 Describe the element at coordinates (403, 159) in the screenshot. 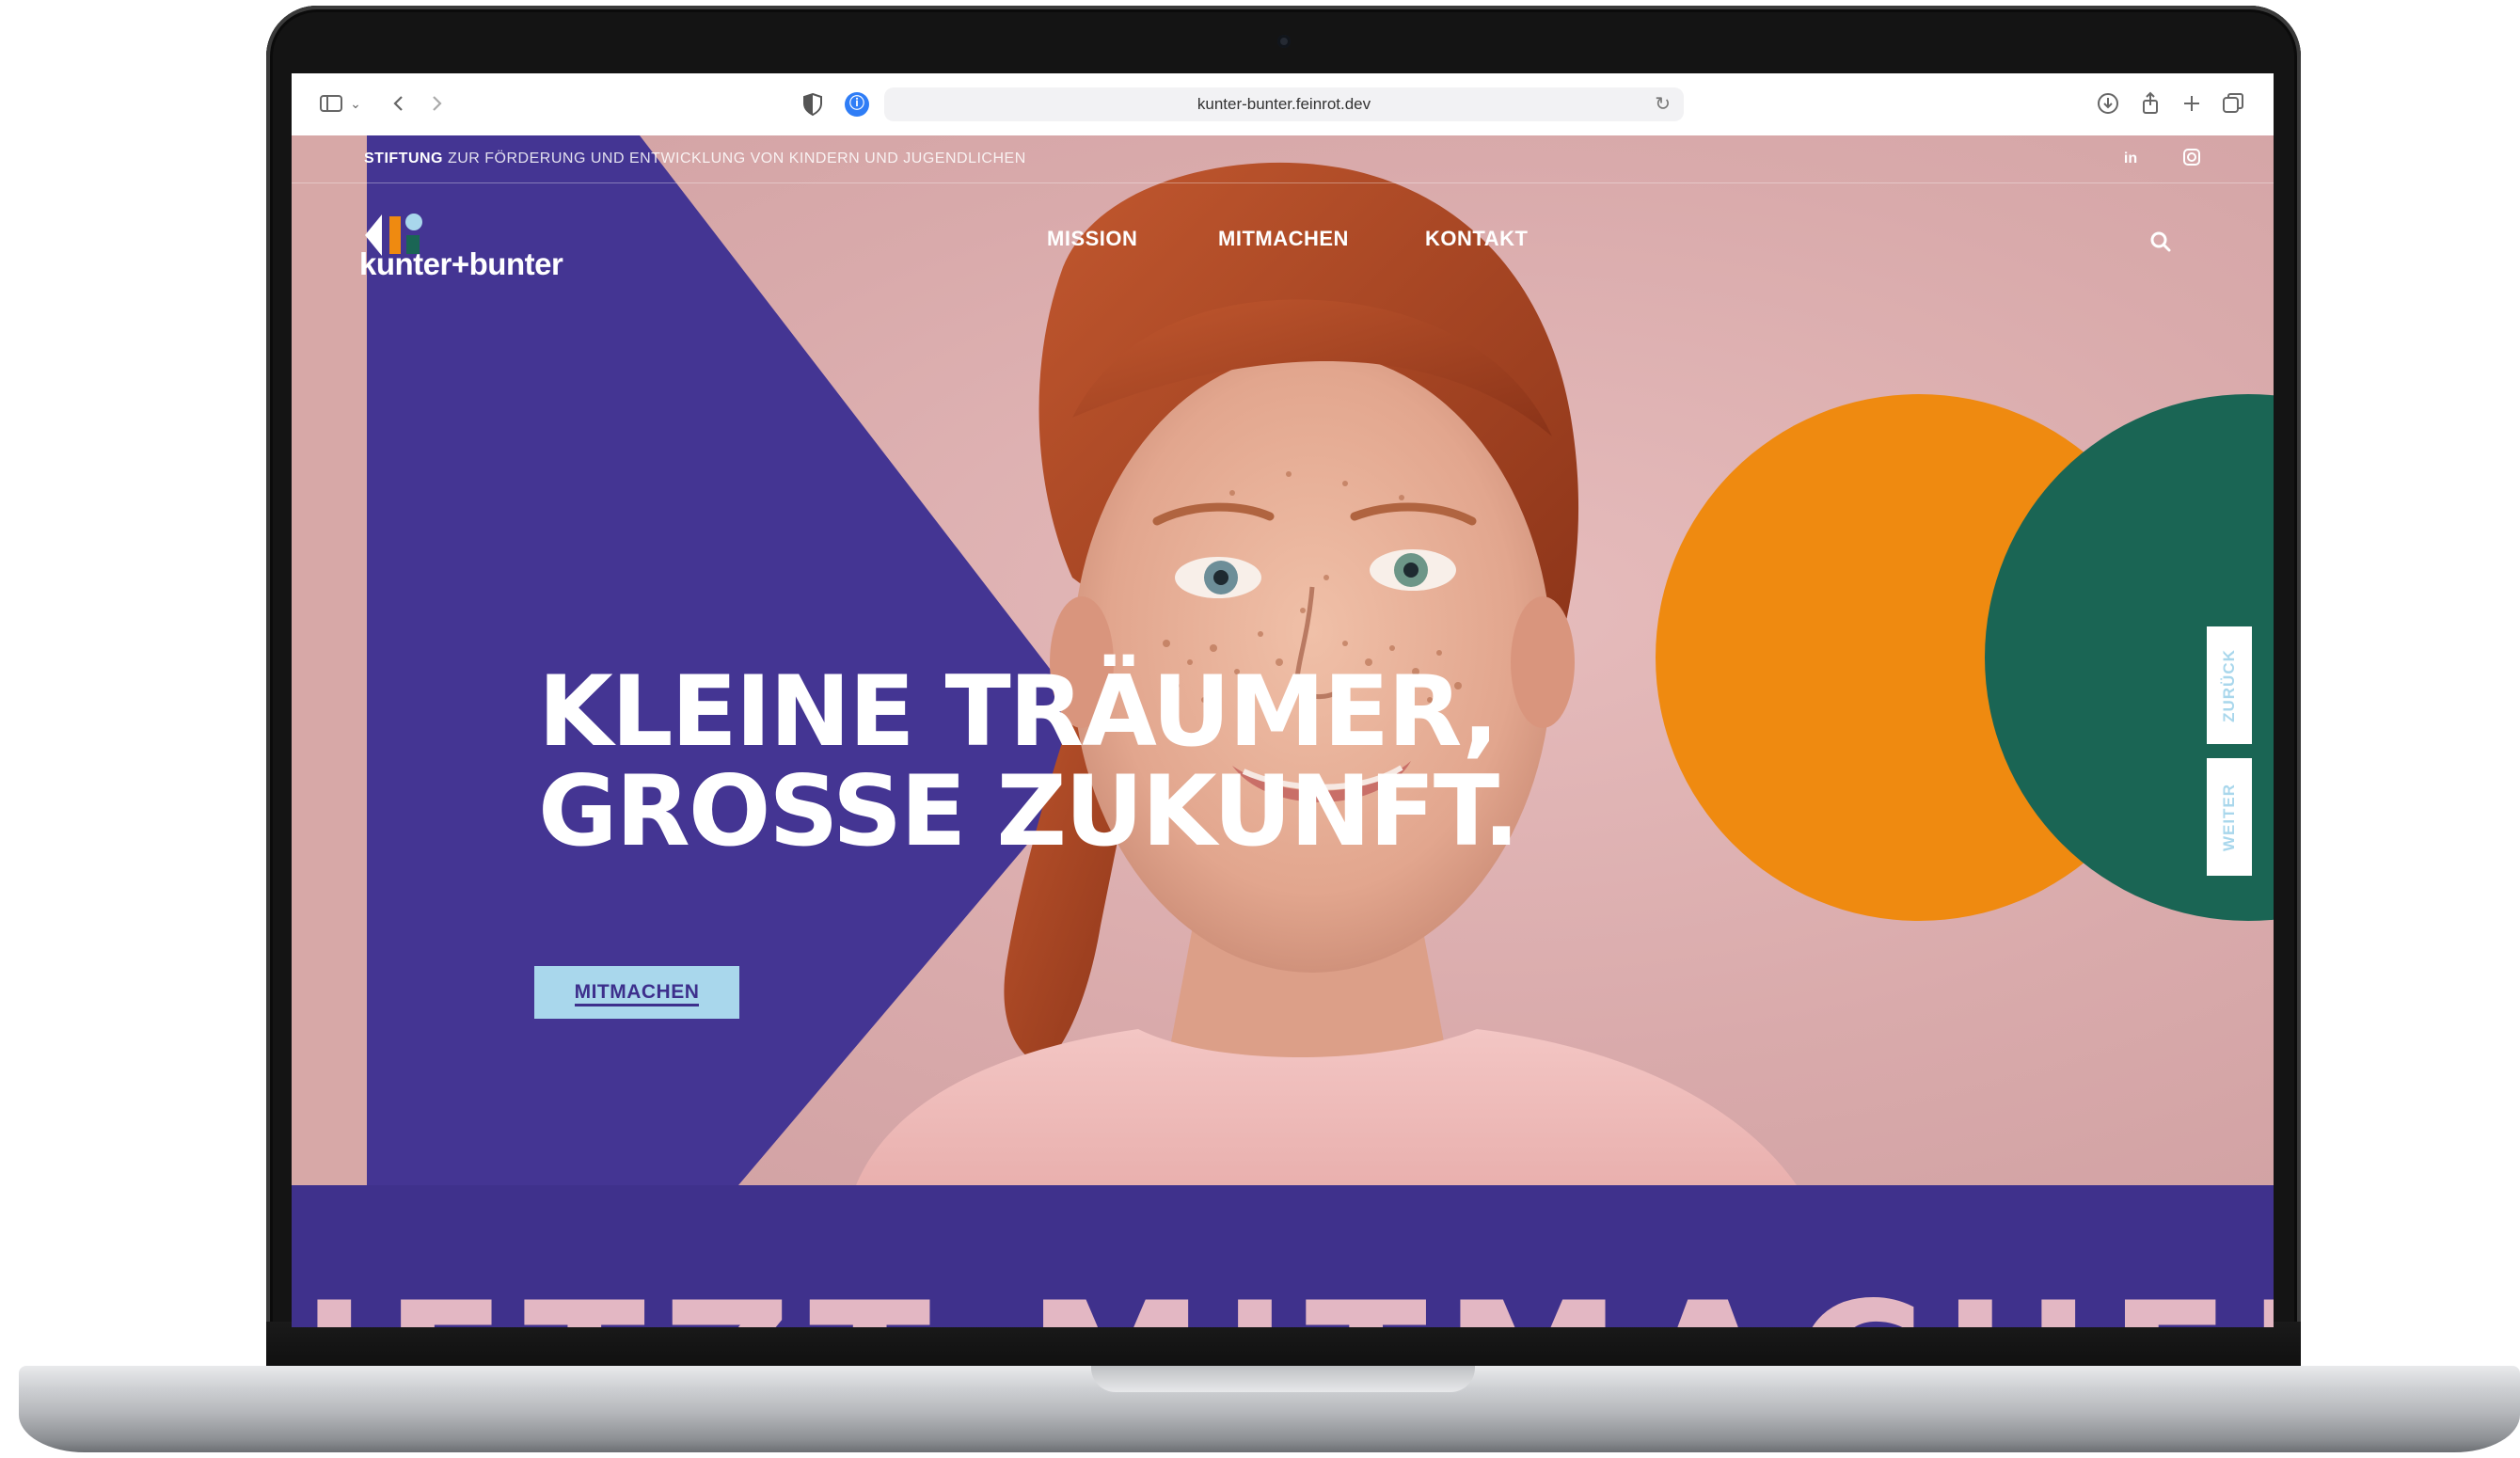

I see `tagline-bold: STIFTUNG` at that location.